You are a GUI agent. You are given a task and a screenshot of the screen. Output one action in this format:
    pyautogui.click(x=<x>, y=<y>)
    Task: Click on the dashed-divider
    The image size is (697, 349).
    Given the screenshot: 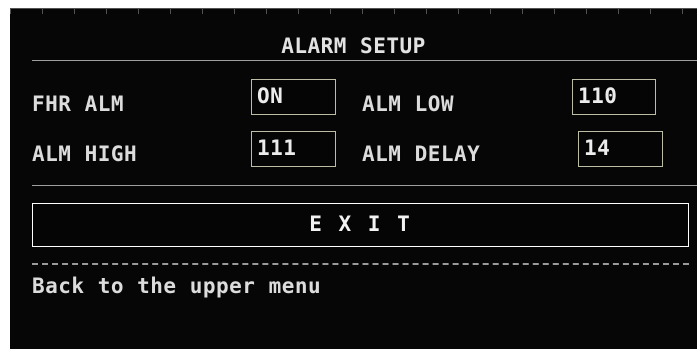 What is the action you would take?
    pyautogui.click(x=360, y=264)
    